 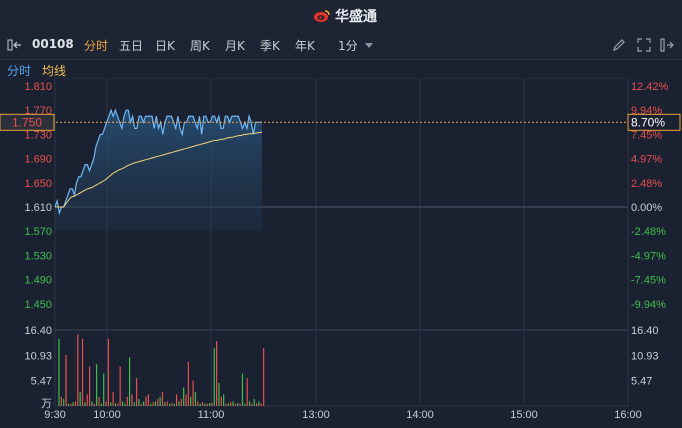 What do you see at coordinates (53, 44) in the screenshot?
I see `stock-code: 00108` at bounding box center [53, 44].